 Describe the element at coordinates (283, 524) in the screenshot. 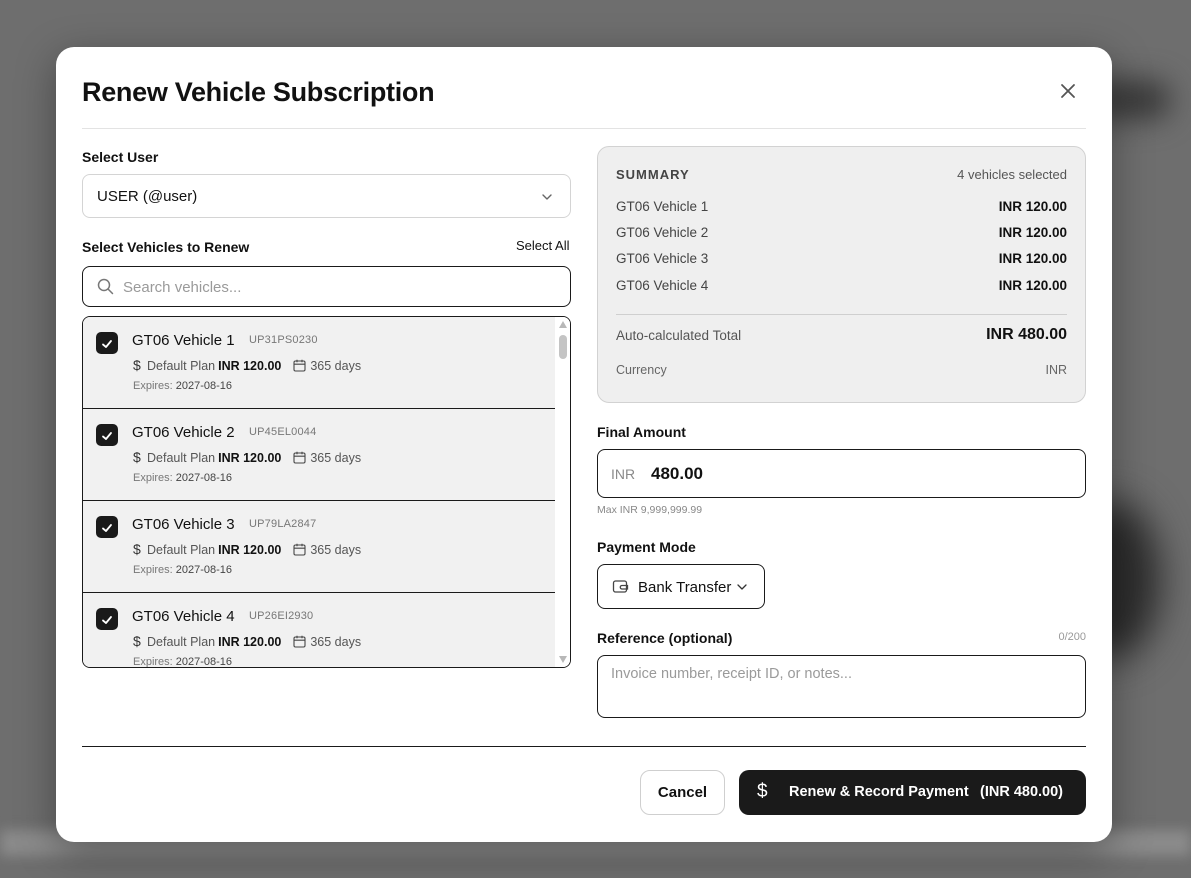

I see `vehicle-plate: UP79LA2847` at that location.